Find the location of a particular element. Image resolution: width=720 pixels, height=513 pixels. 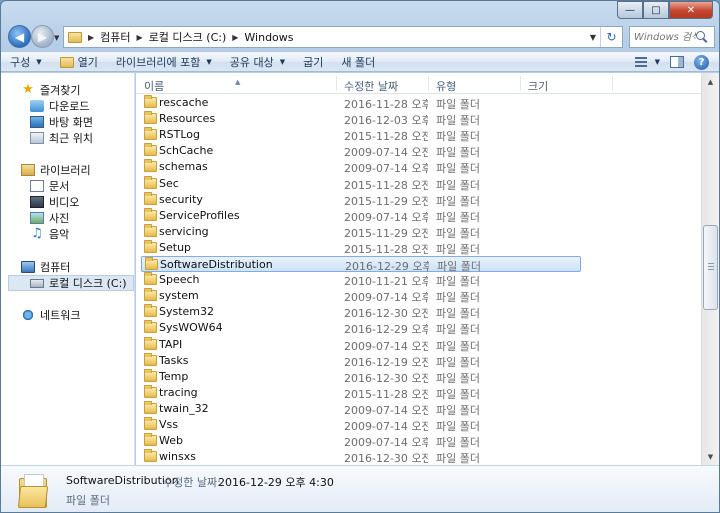

change-view-icon is located at coordinates (640, 62).